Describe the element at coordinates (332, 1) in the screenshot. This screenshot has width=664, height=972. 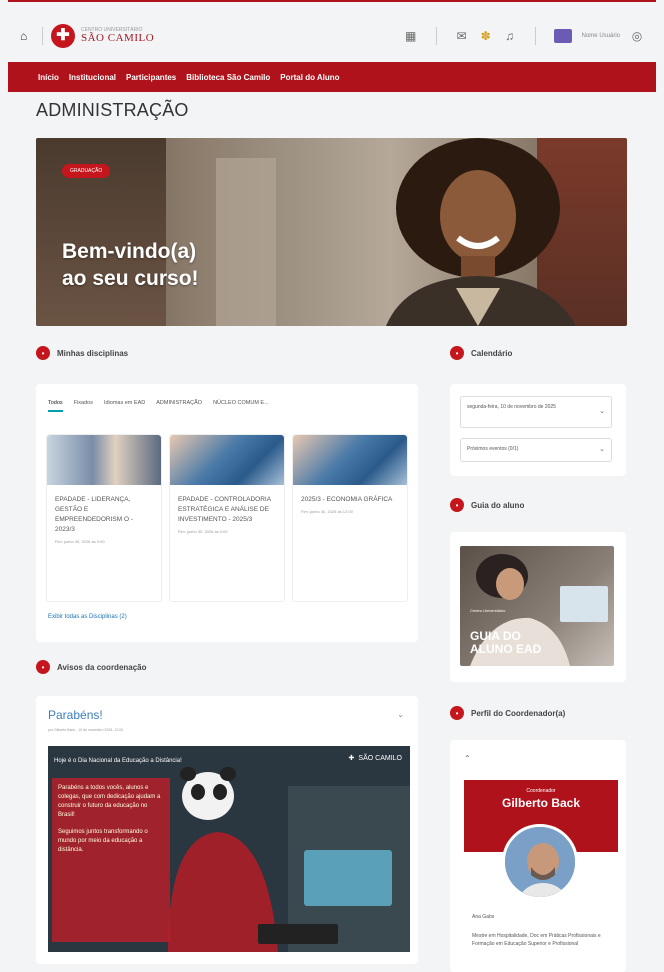
I see `top-frame-line` at that location.